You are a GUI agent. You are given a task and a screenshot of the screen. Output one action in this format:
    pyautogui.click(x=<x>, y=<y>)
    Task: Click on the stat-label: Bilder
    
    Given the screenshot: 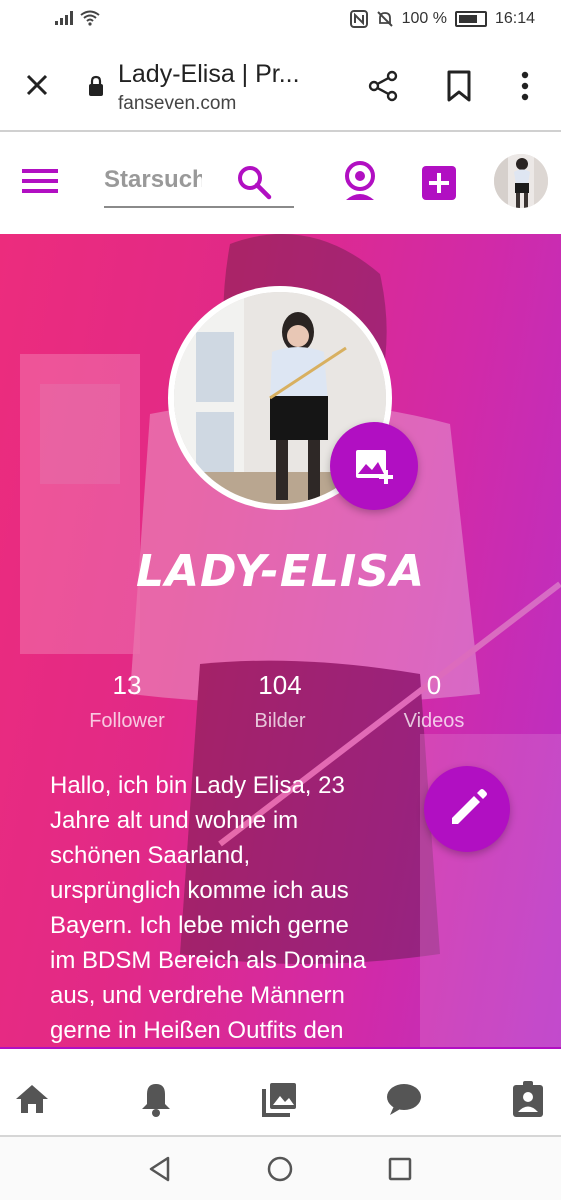 What is the action you would take?
    pyautogui.click(x=280, y=721)
    